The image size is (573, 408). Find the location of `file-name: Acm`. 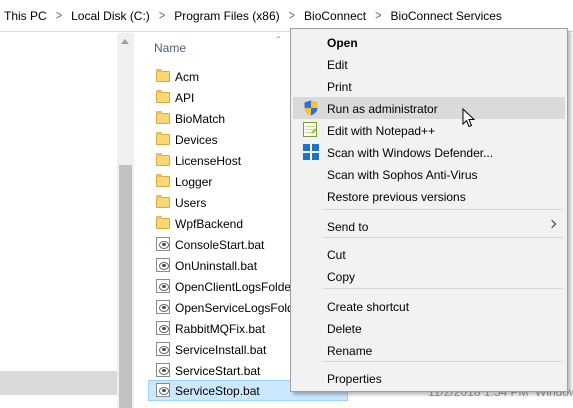

file-name: Acm is located at coordinates (187, 77).